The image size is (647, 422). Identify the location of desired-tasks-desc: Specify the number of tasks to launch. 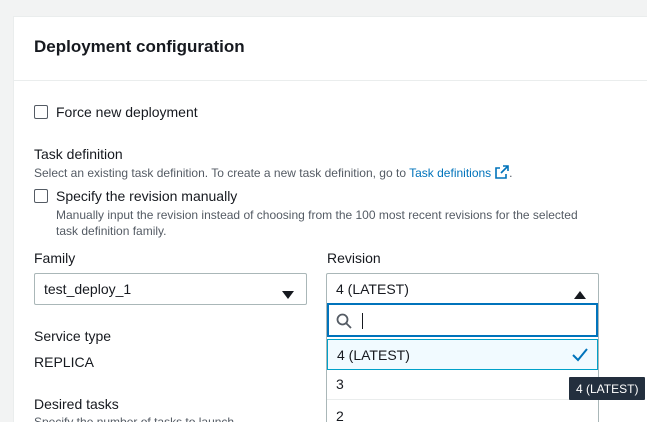
(134, 418).